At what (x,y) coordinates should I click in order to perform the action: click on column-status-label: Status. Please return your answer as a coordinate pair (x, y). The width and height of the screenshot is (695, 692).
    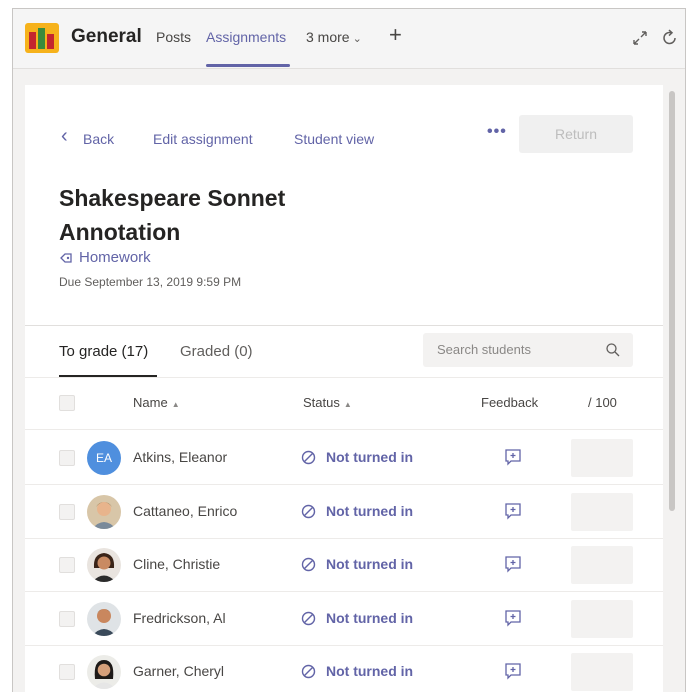
    Looking at the image, I should click on (321, 402).